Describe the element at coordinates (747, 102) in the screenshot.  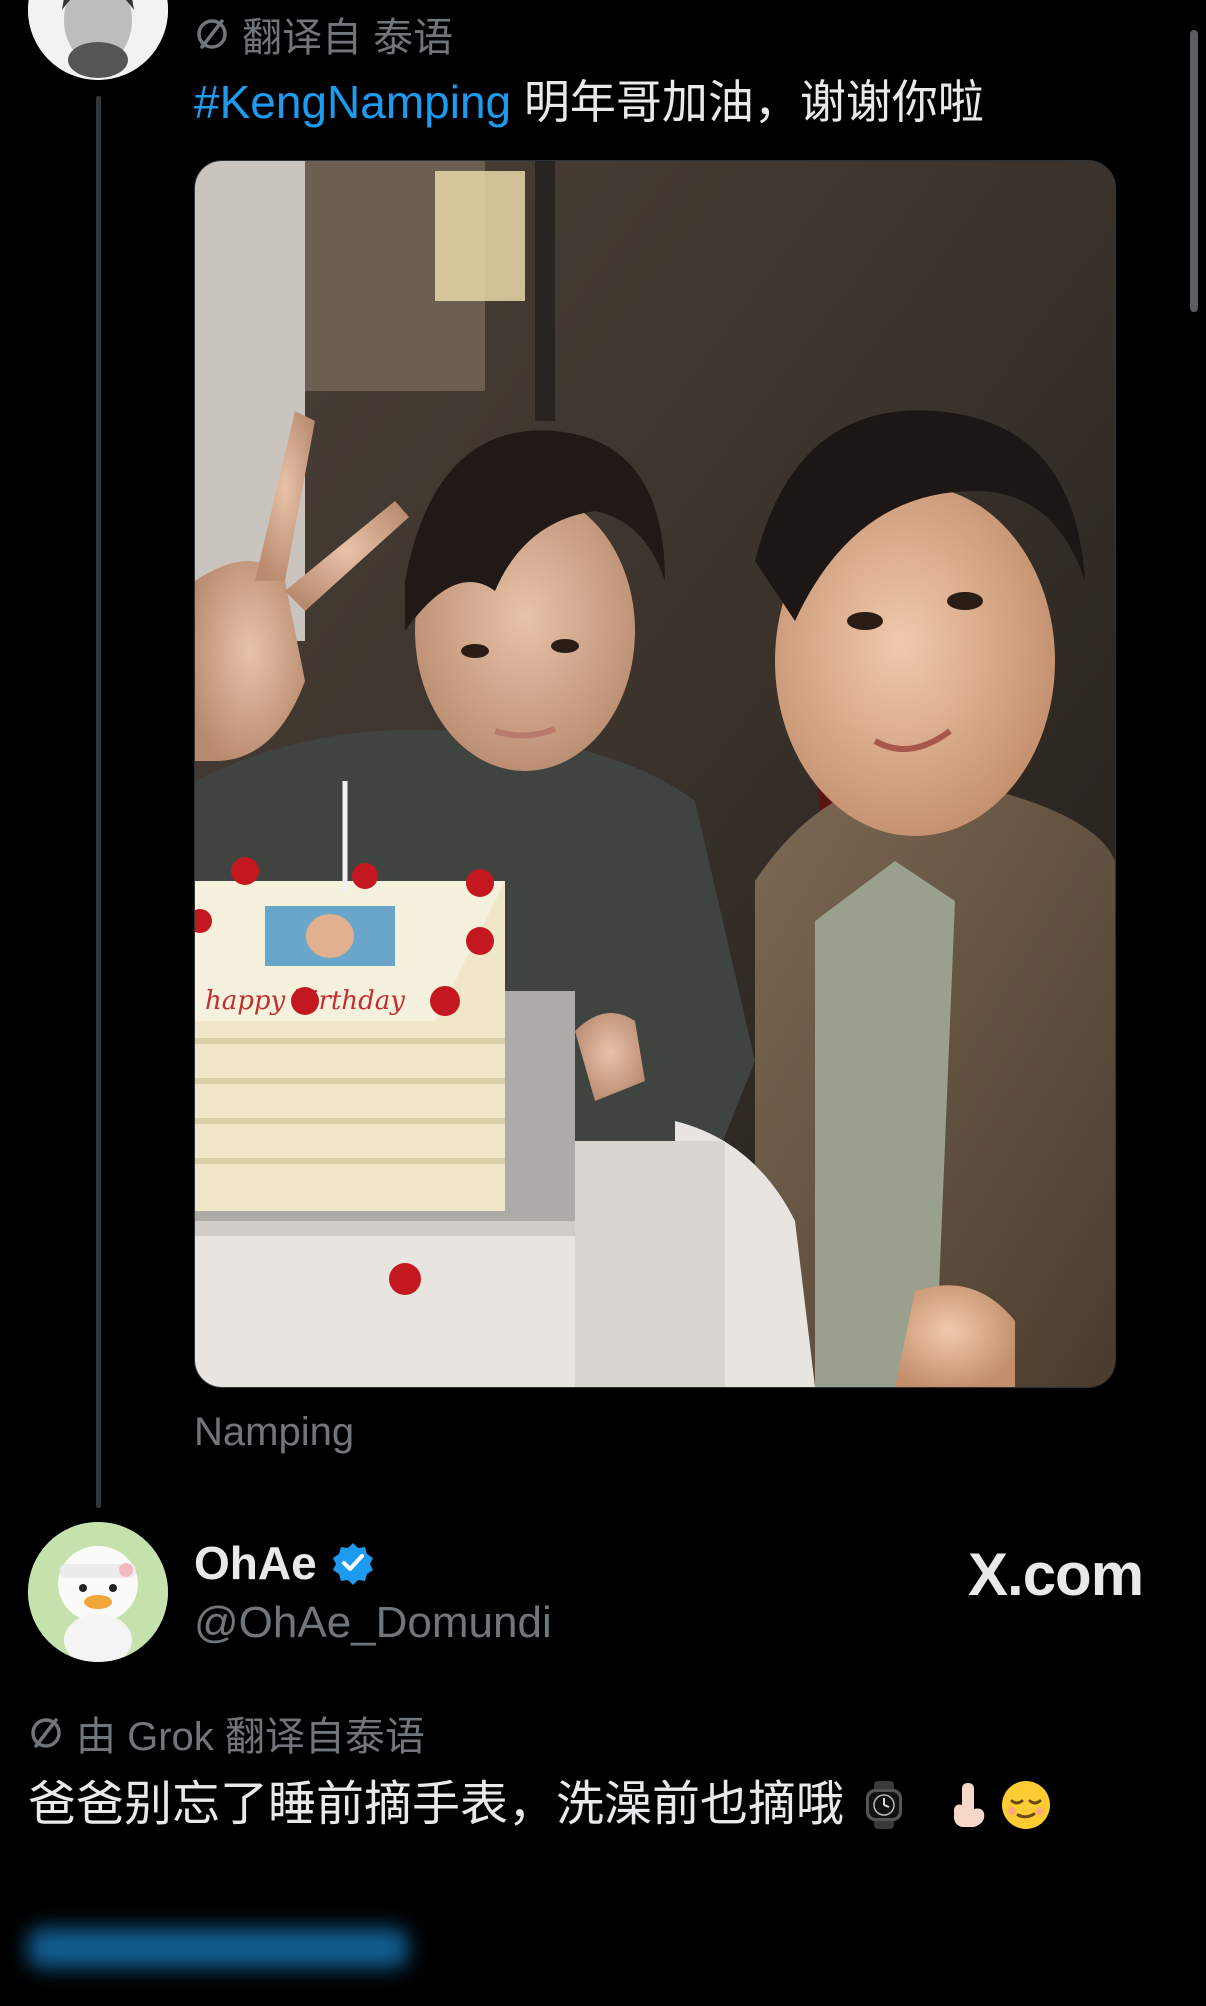
I see `post-body: 明年哥加油，谢谢你啦` at that location.